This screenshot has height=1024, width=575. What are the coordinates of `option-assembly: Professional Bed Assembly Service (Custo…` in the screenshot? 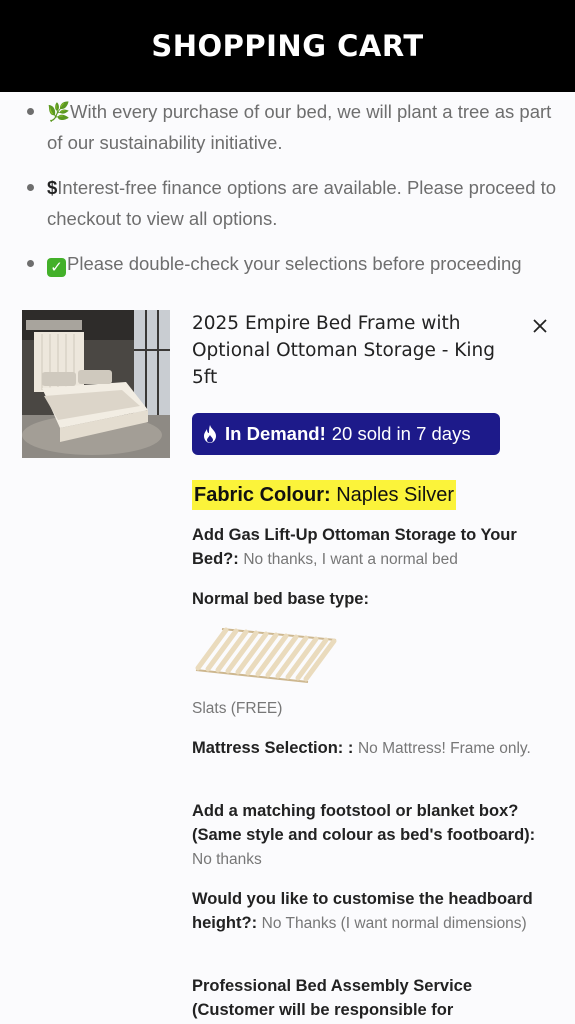 It's located at (364, 998).